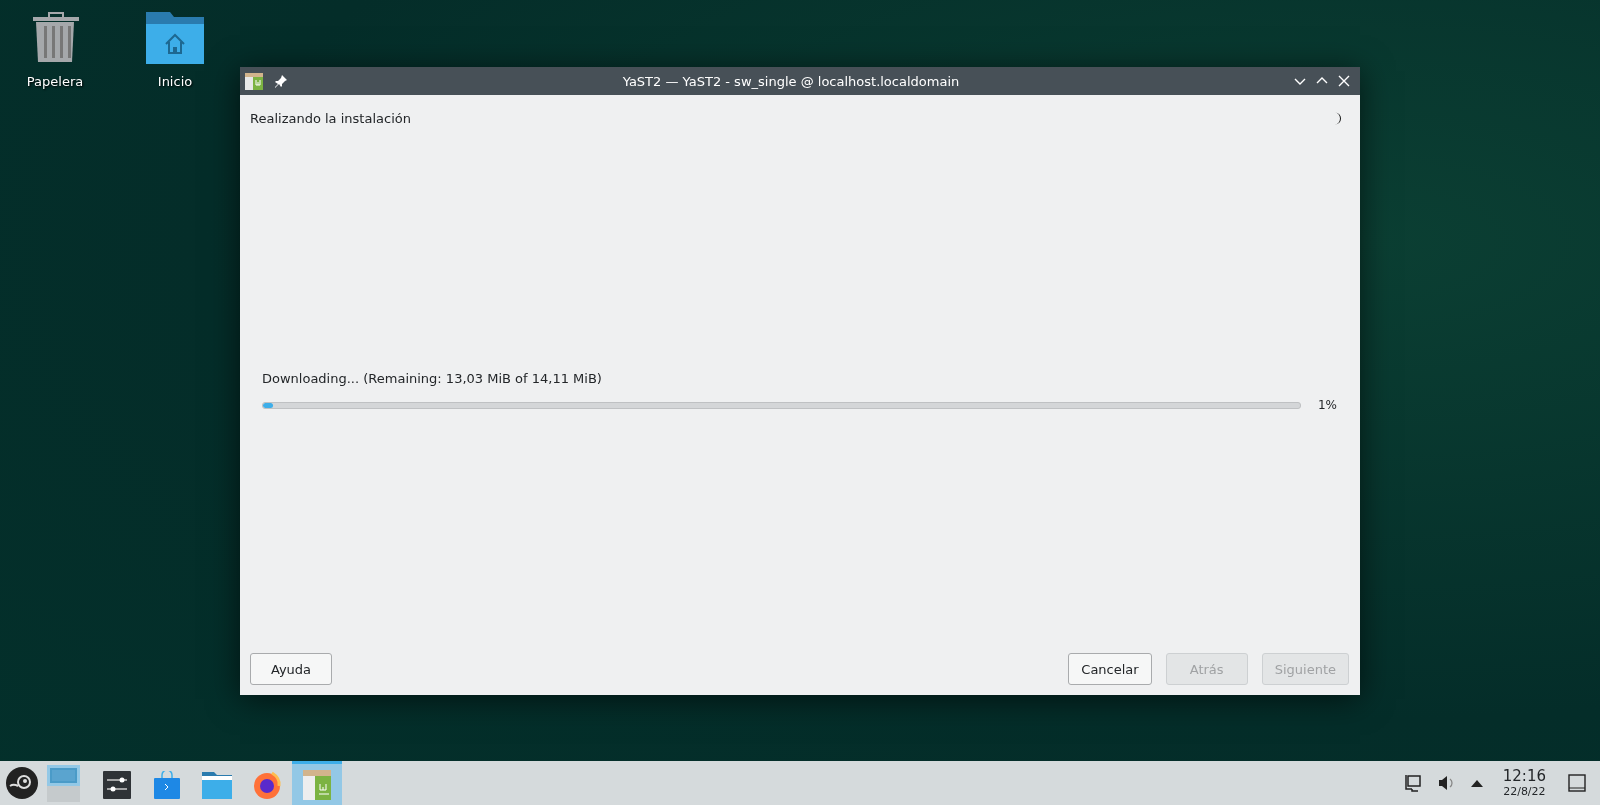 The height and width of the screenshot is (805, 1600). What do you see at coordinates (432, 378) in the screenshot?
I see `progress-label: Downloading... (Remaining: 13,03 MiB of 14,11 MiB)` at bounding box center [432, 378].